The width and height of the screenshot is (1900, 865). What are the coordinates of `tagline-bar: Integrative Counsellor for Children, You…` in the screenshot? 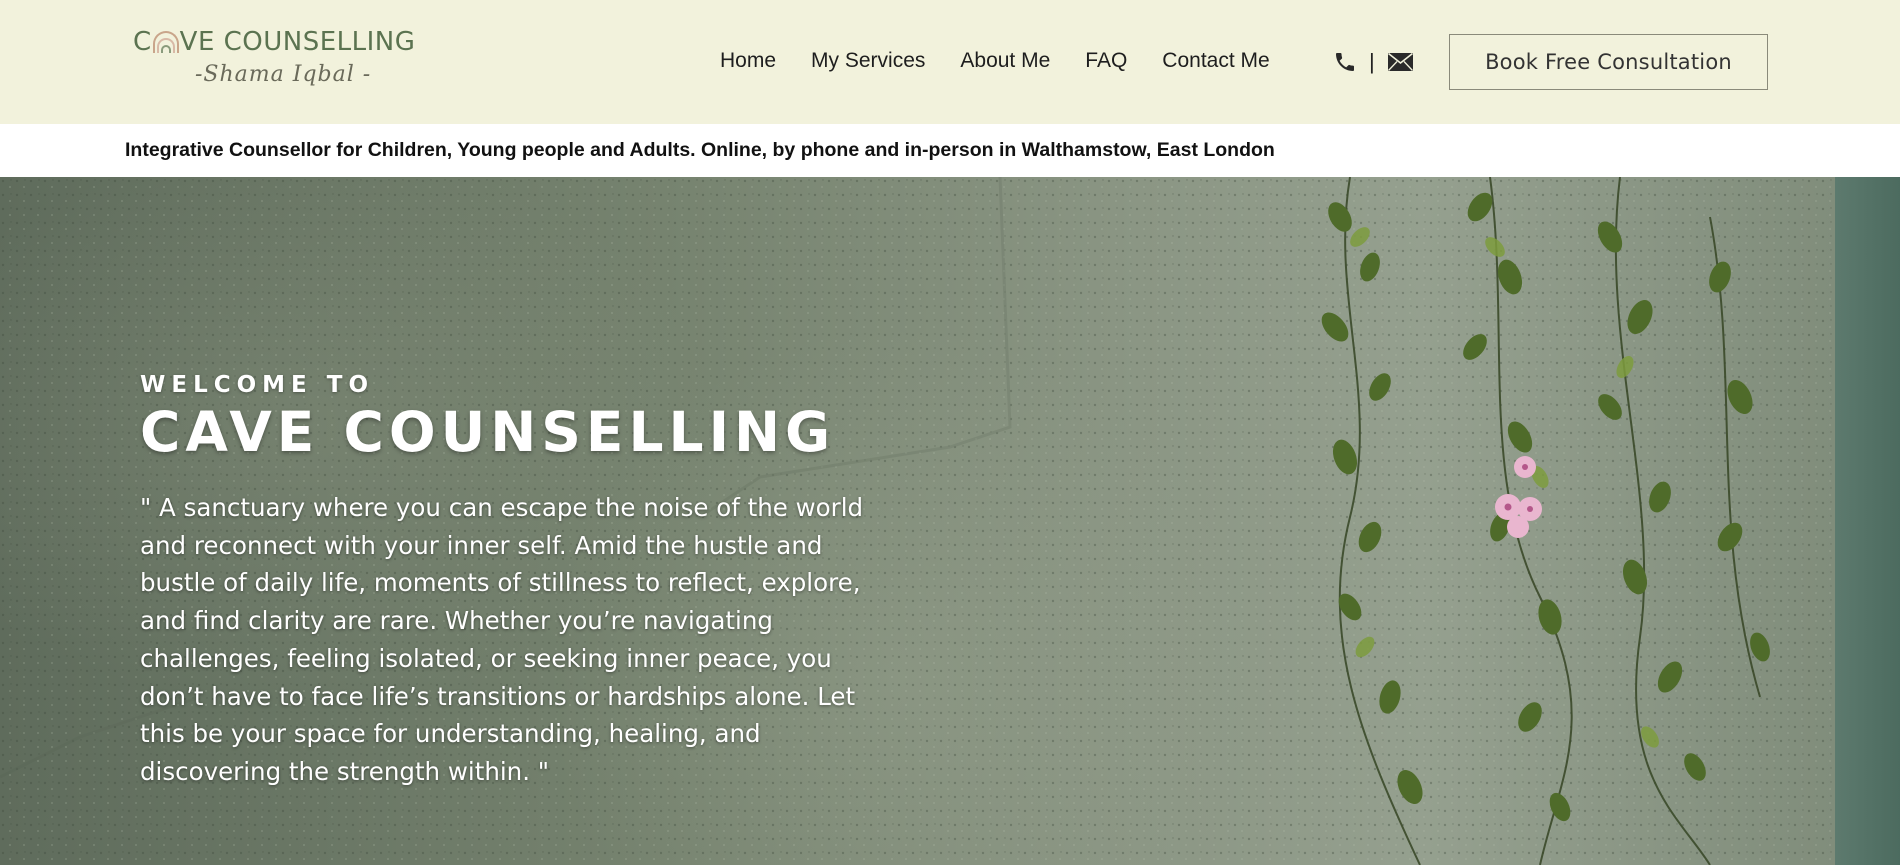 It's located at (950, 150).